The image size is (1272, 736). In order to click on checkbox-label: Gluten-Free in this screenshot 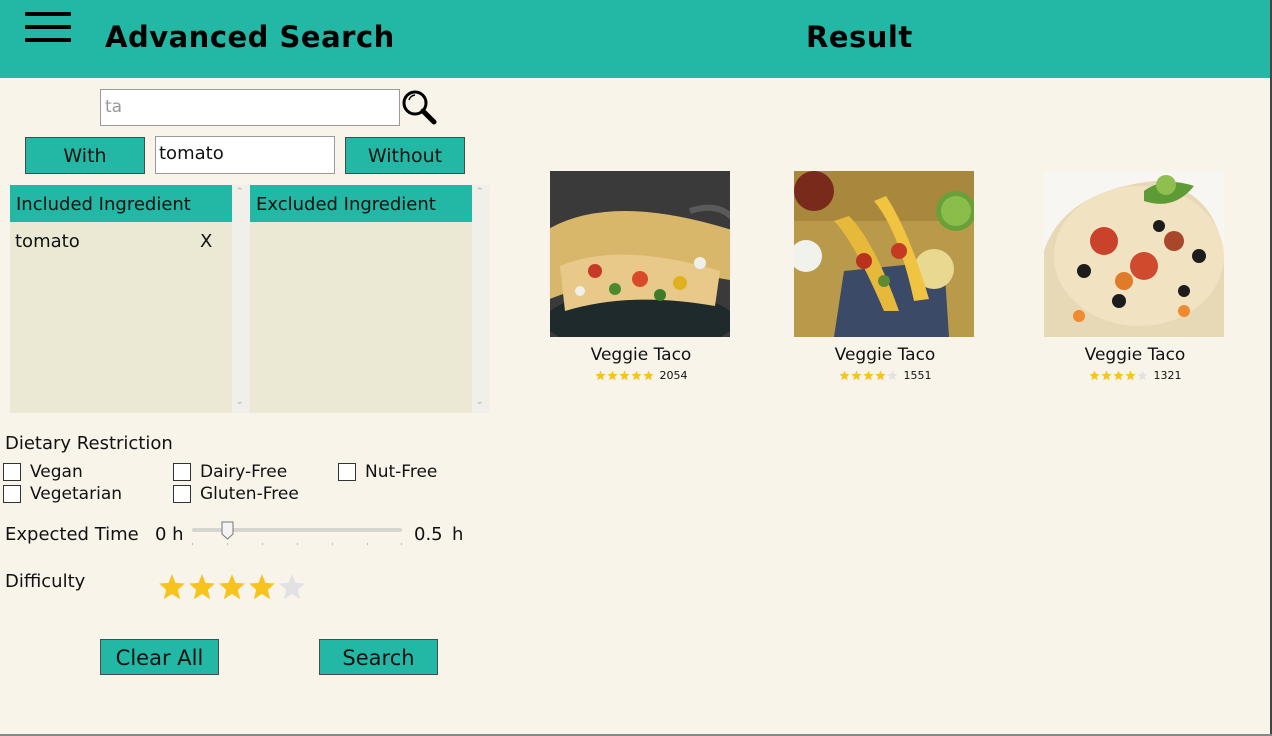, I will do `click(249, 494)`.